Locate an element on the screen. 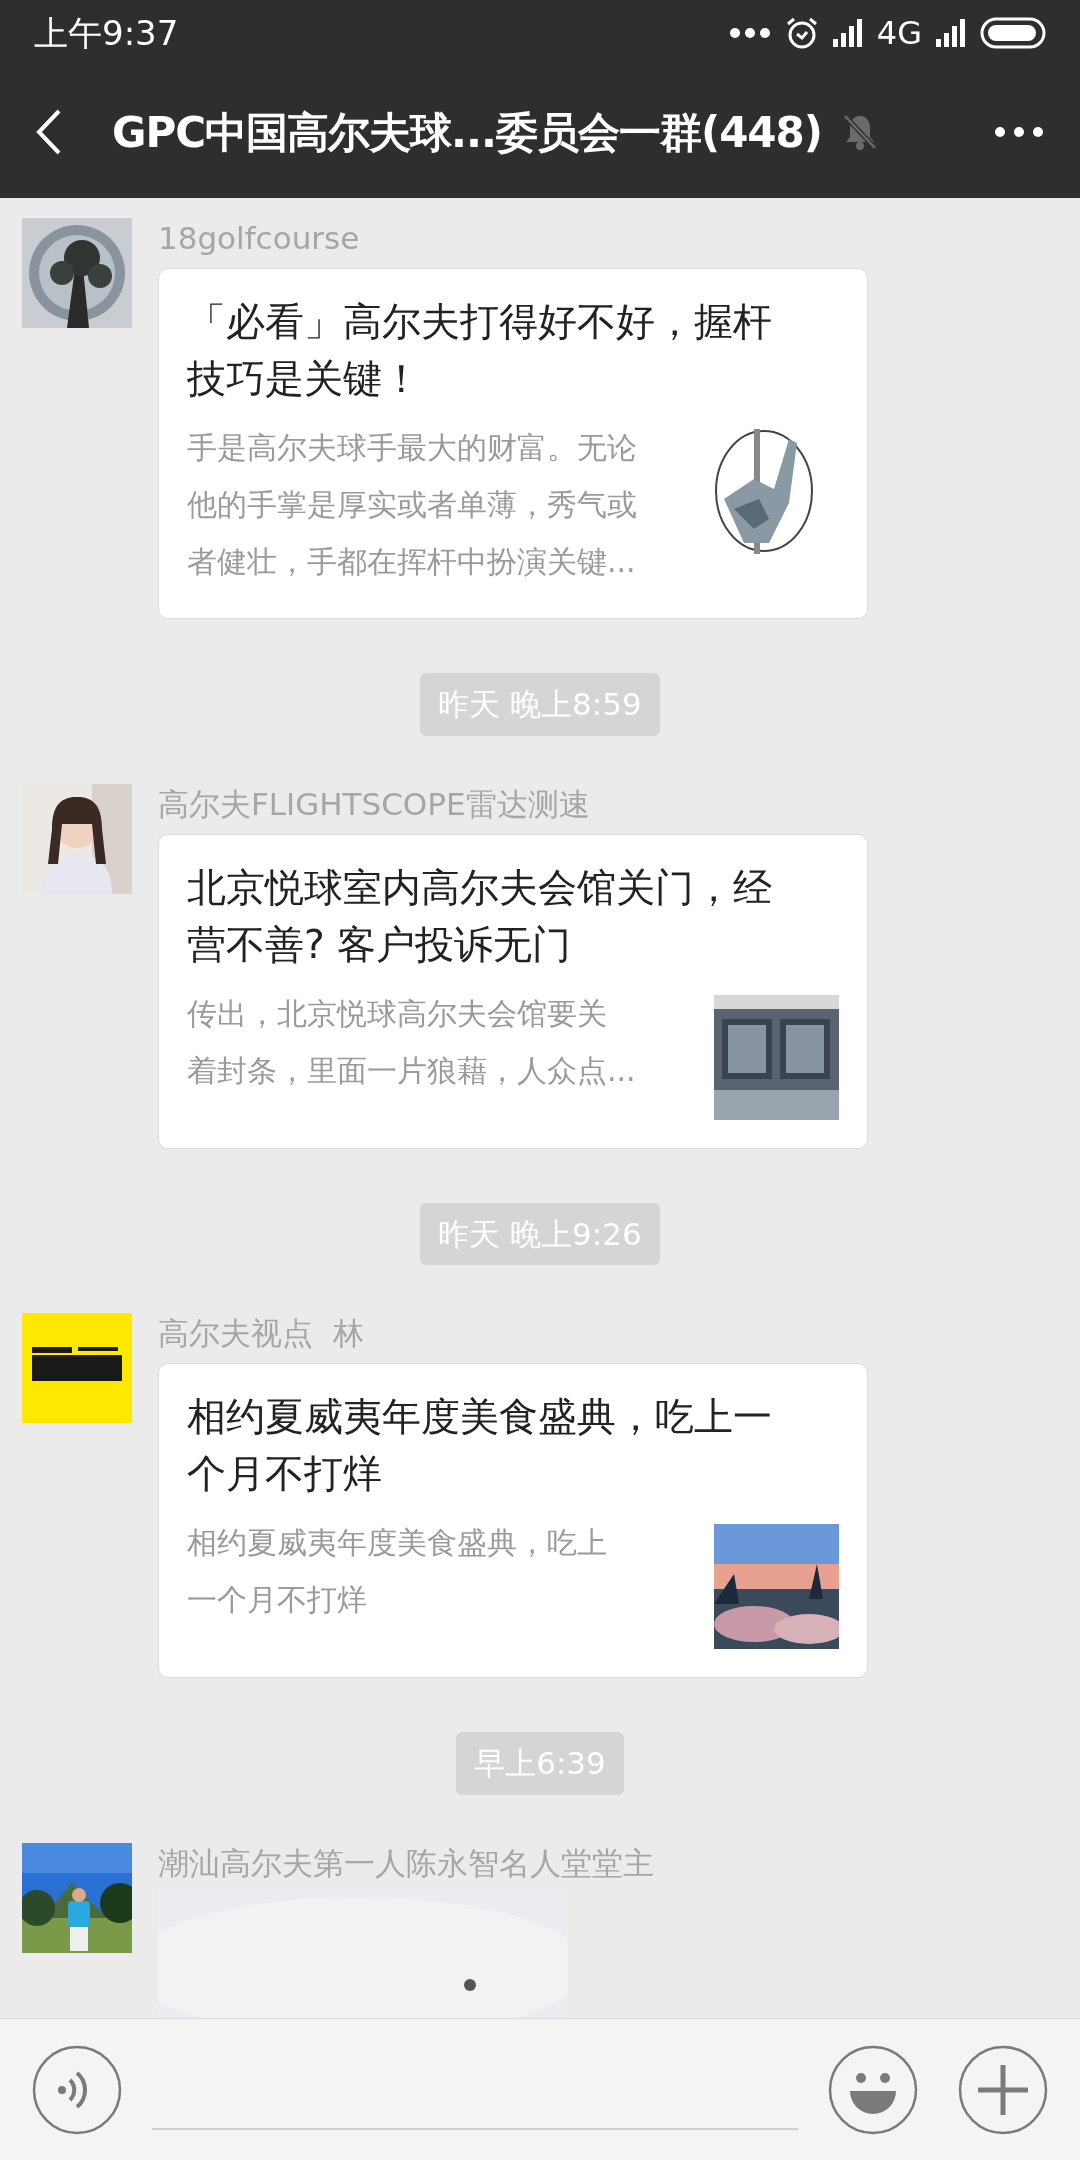 The height and width of the screenshot is (2160, 1080). article-summary-line: 相约夏威夷年度美食盛典，吃上 is located at coordinates (397, 1543).